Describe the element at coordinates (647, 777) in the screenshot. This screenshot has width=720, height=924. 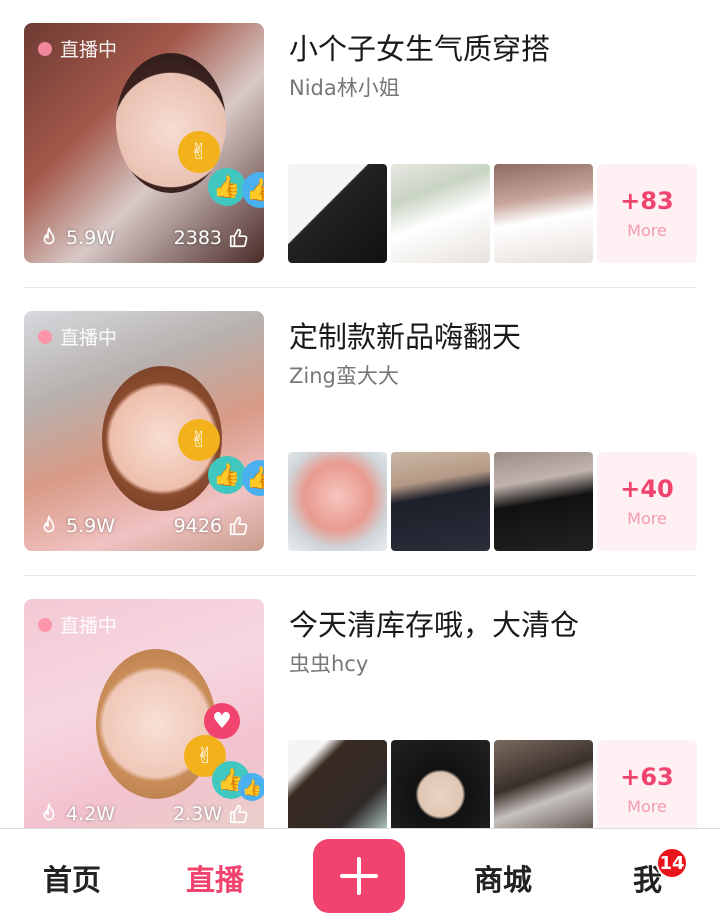
I see `more-count: +63` at that location.